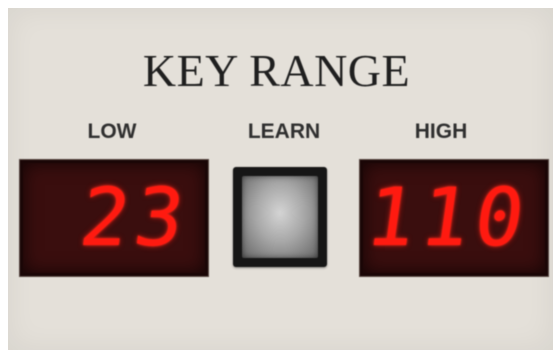 The width and height of the screenshot is (553, 350). What do you see at coordinates (284, 131) in the screenshot?
I see `learn-label: LEARN` at bounding box center [284, 131].